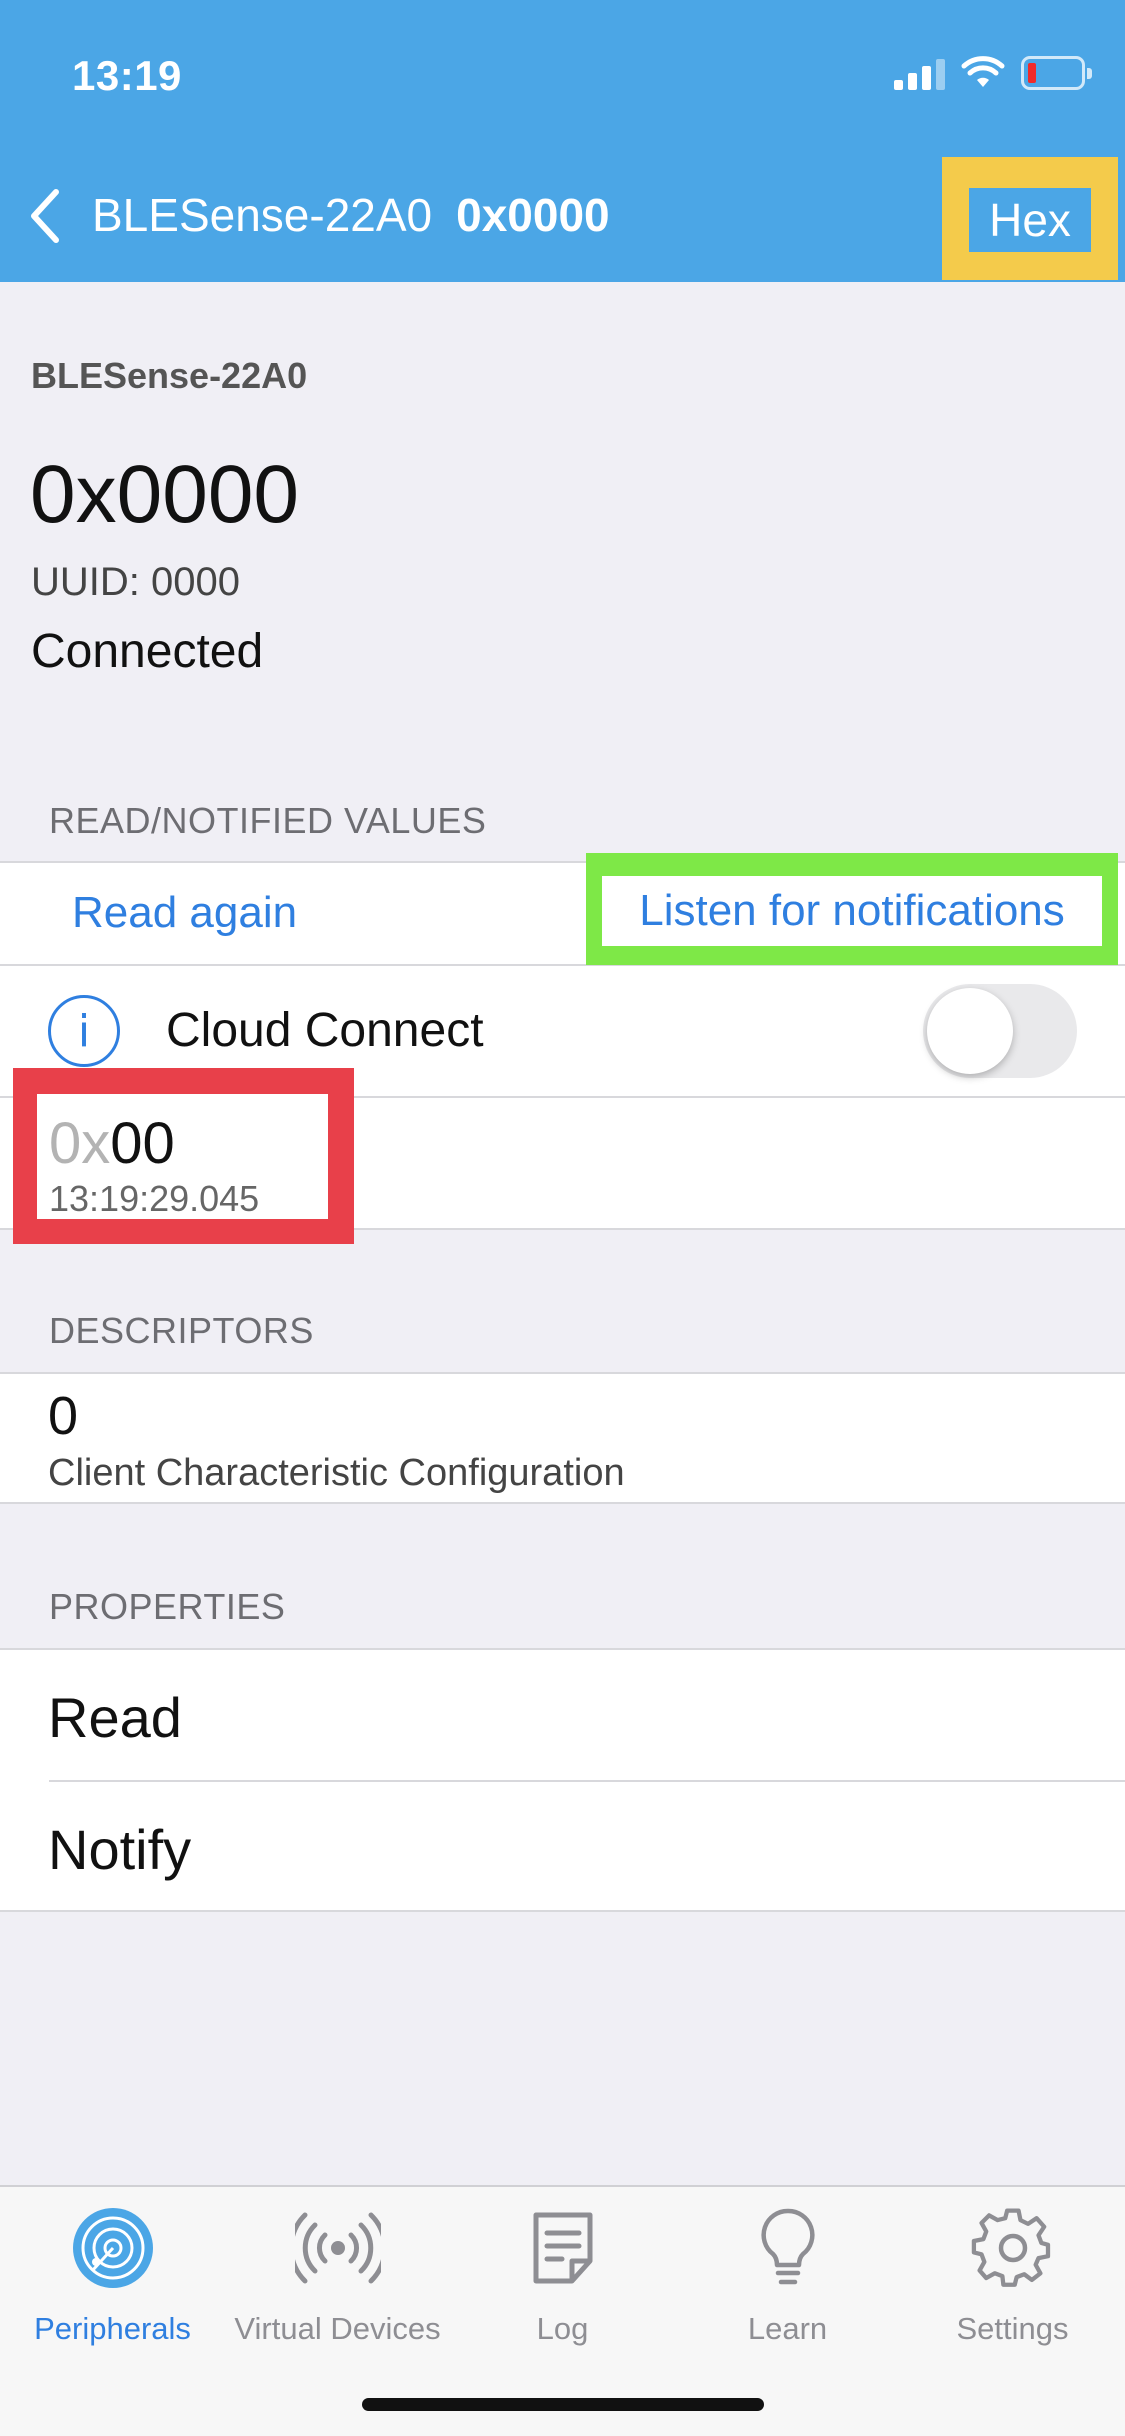 This screenshot has height=2436, width=1125. I want to click on tab-log: Log, so click(562, 2285).